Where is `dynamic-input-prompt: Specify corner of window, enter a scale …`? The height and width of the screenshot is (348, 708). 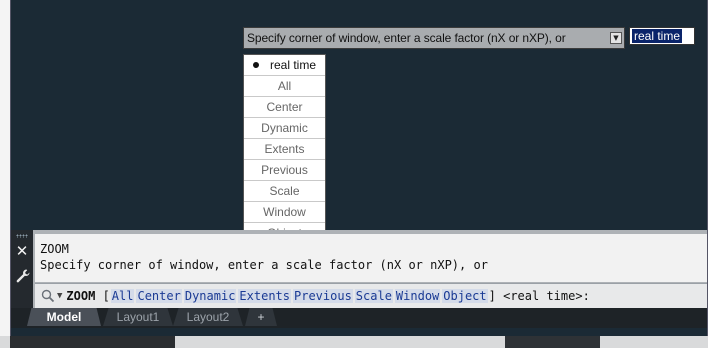 dynamic-input-prompt: Specify corner of window, enter a scale … is located at coordinates (406, 38).